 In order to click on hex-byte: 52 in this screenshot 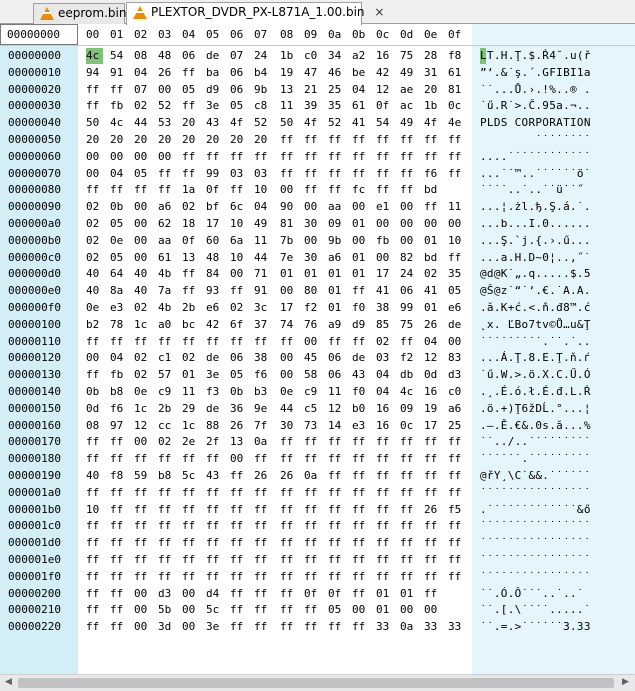, I will do `click(336, 123)`.